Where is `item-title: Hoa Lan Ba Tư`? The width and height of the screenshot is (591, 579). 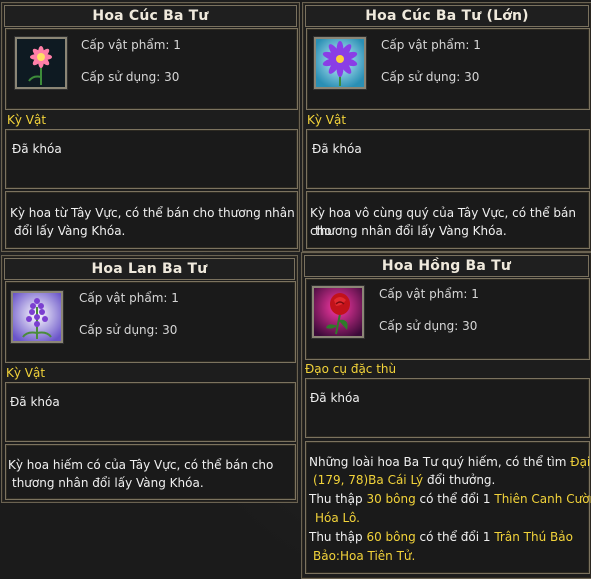
item-title: Hoa Lan Ba Tư is located at coordinates (149, 269).